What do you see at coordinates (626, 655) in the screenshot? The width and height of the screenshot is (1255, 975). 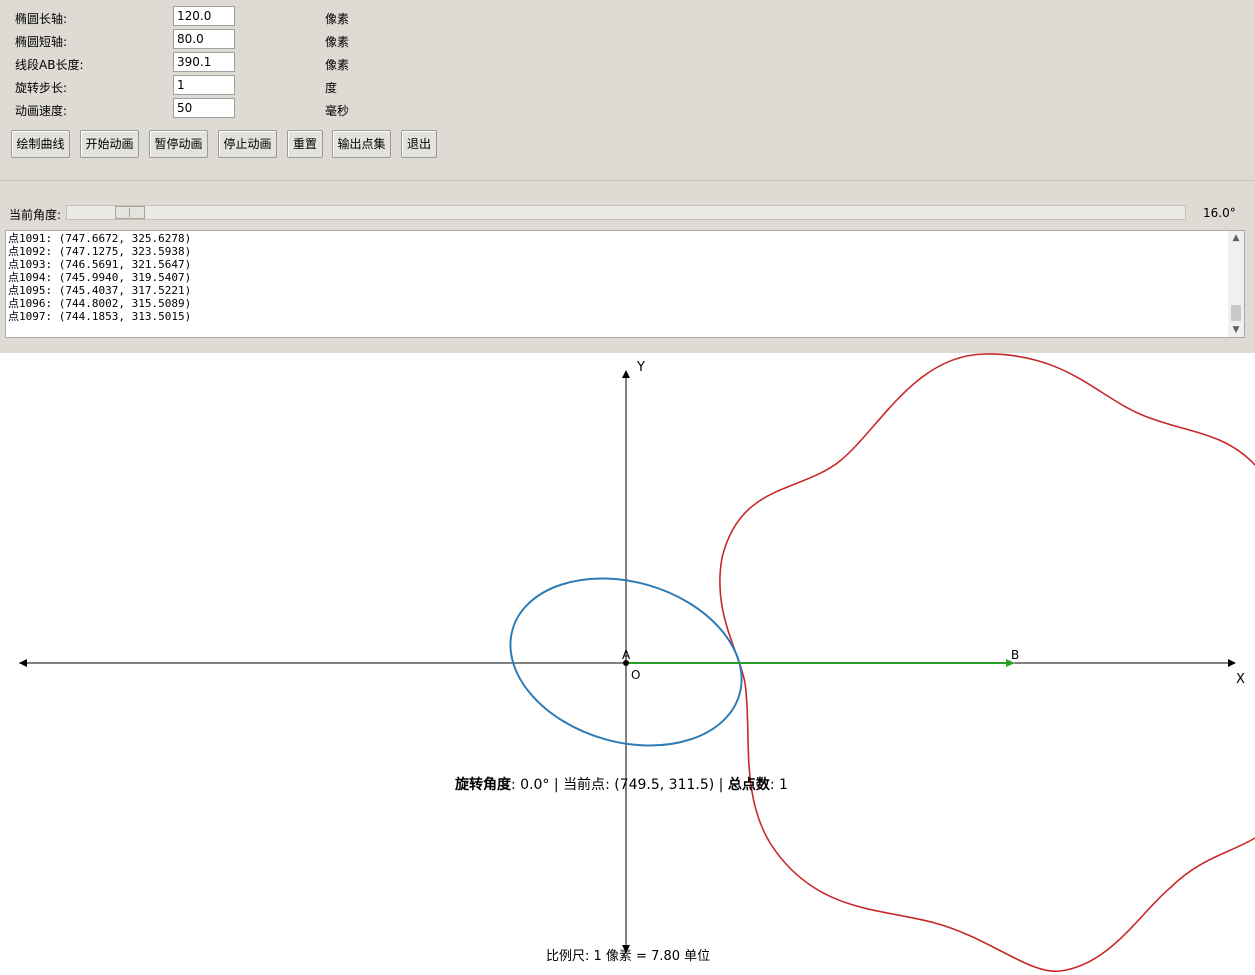 I see `point-a-label: A` at bounding box center [626, 655].